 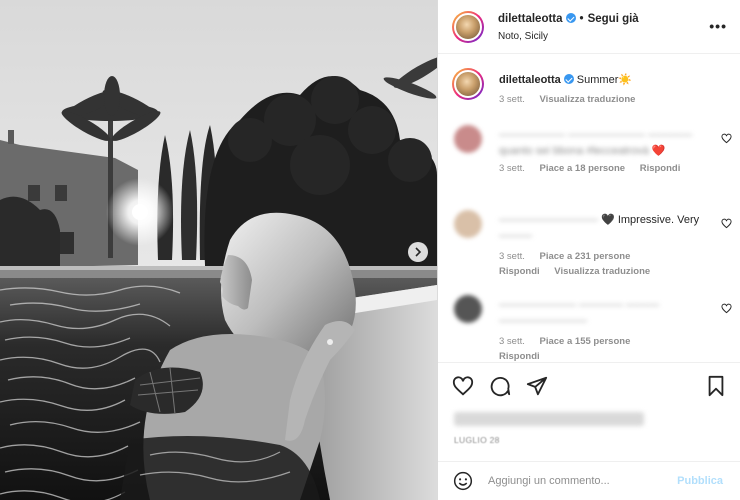 I want to click on post-header: dilettaleotta • Segui già Noto, Sicily •••, so click(x=589, y=27).